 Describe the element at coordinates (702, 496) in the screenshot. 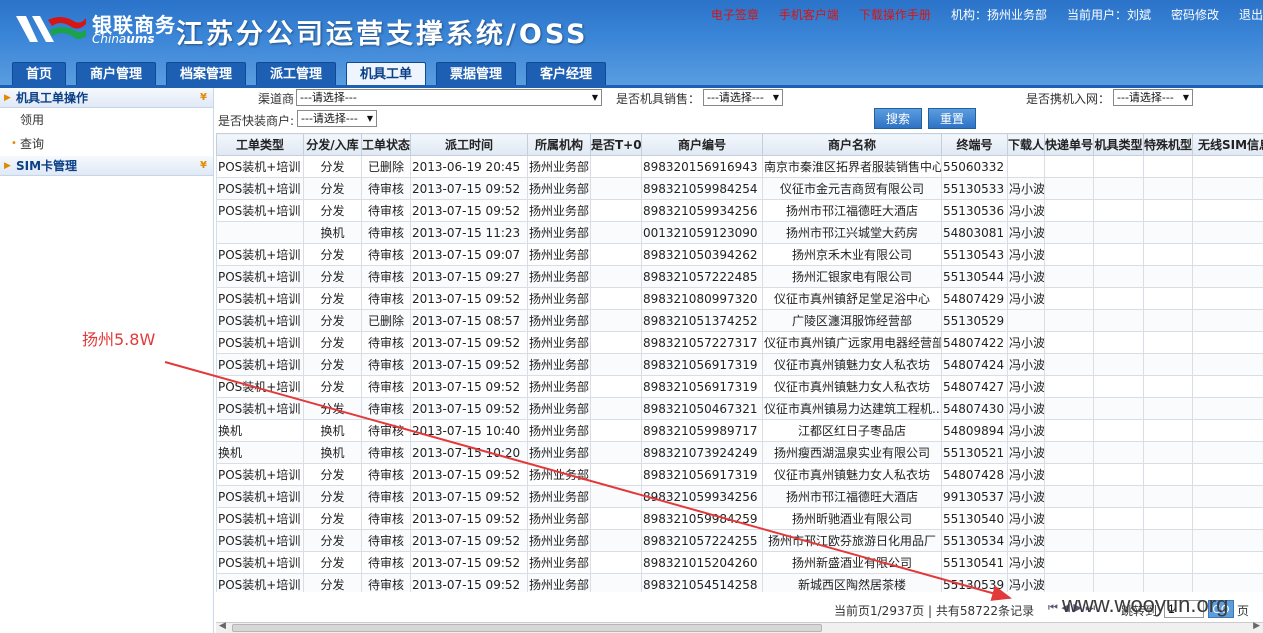

I see `table-cell: 898321059934256` at that location.